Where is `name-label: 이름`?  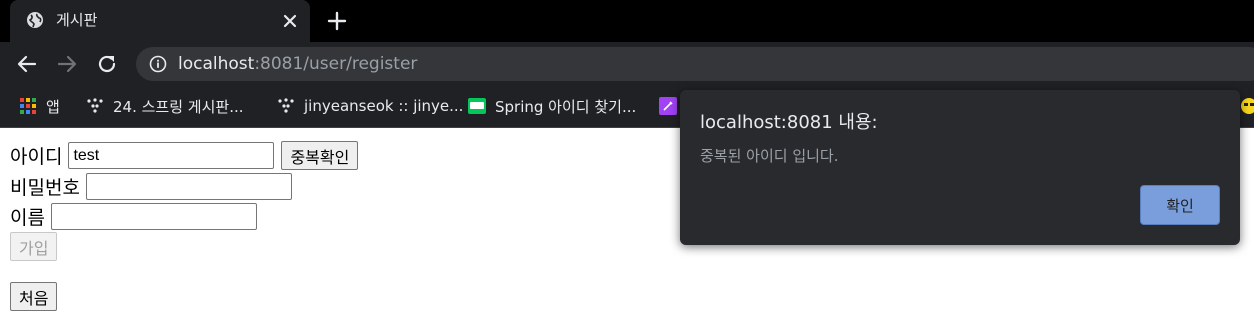 name-label: 이름 is located at coordinates (27, 218).